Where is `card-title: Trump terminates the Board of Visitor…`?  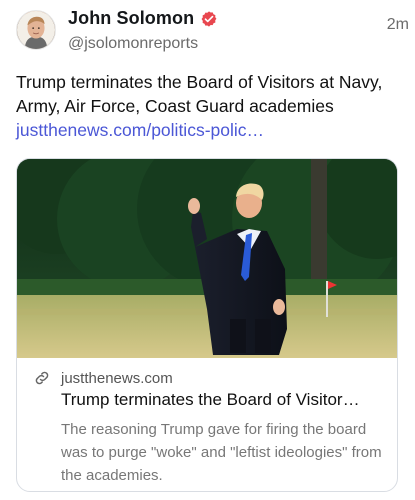
card-title: Trump terminates the Board of Visitor… is located at coordinates (223, 400).